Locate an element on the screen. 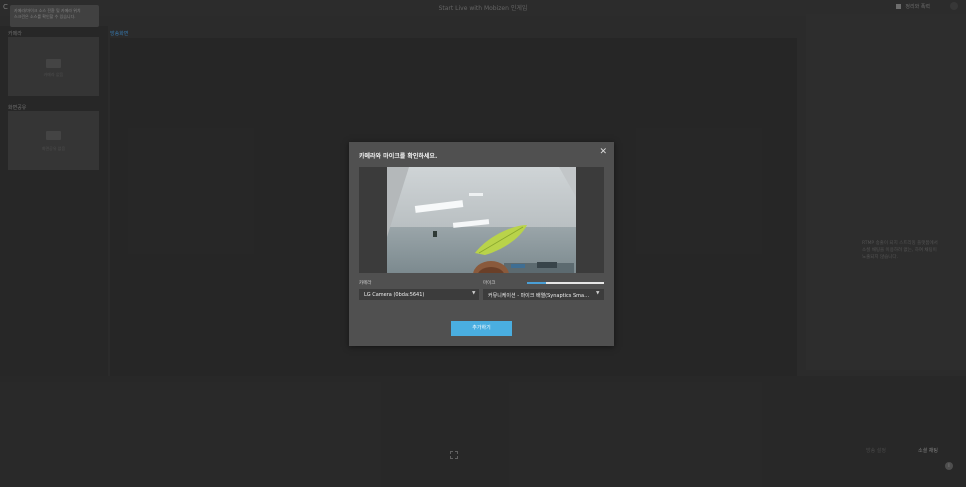 Image resolution: width=966 pixels, height=487 pixels. camera-feed-image is located at coordinates (481, 220).